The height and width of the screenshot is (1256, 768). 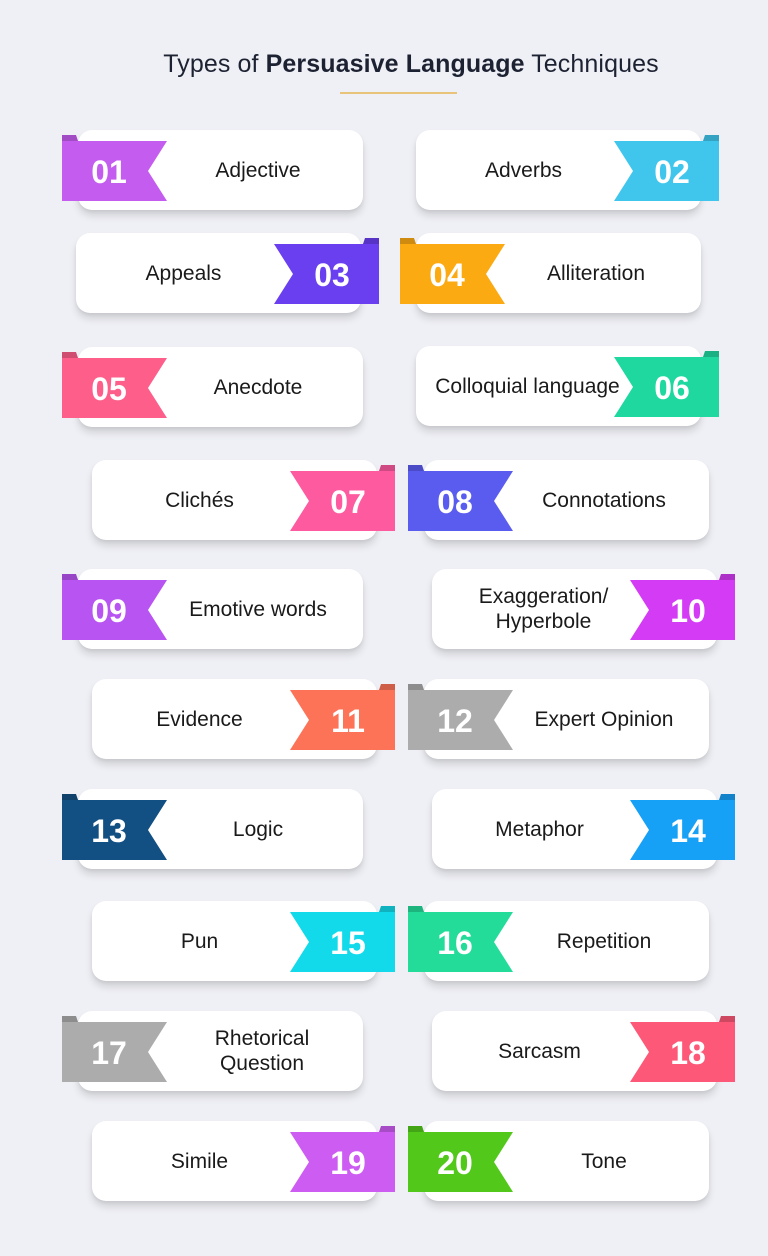 What do you see at coordinates (672, 171) in the screenshot?
I see `technique-number: 02` at bounding box center [672, 171].